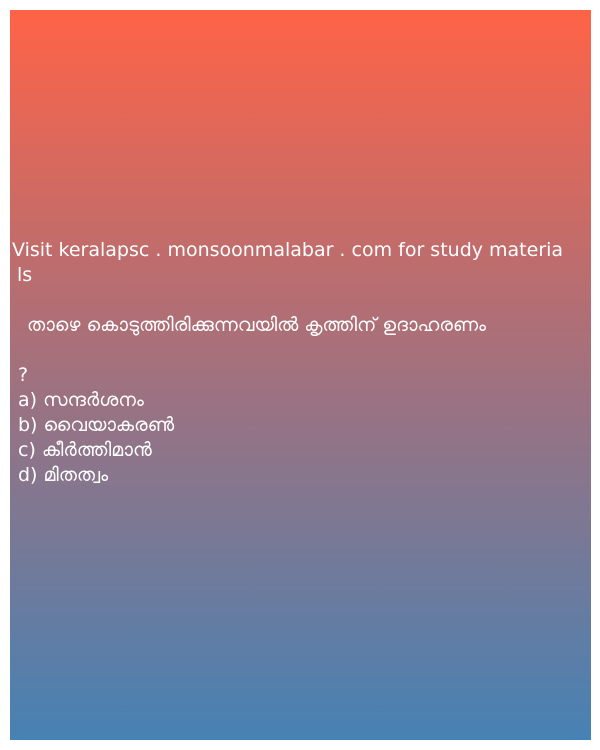 This screenshot has height=750, width=600. Describe the element at coordinates (85, 450) in the screenshot. I see `option-c: c) കീർത്തിമാൻ` at that location.